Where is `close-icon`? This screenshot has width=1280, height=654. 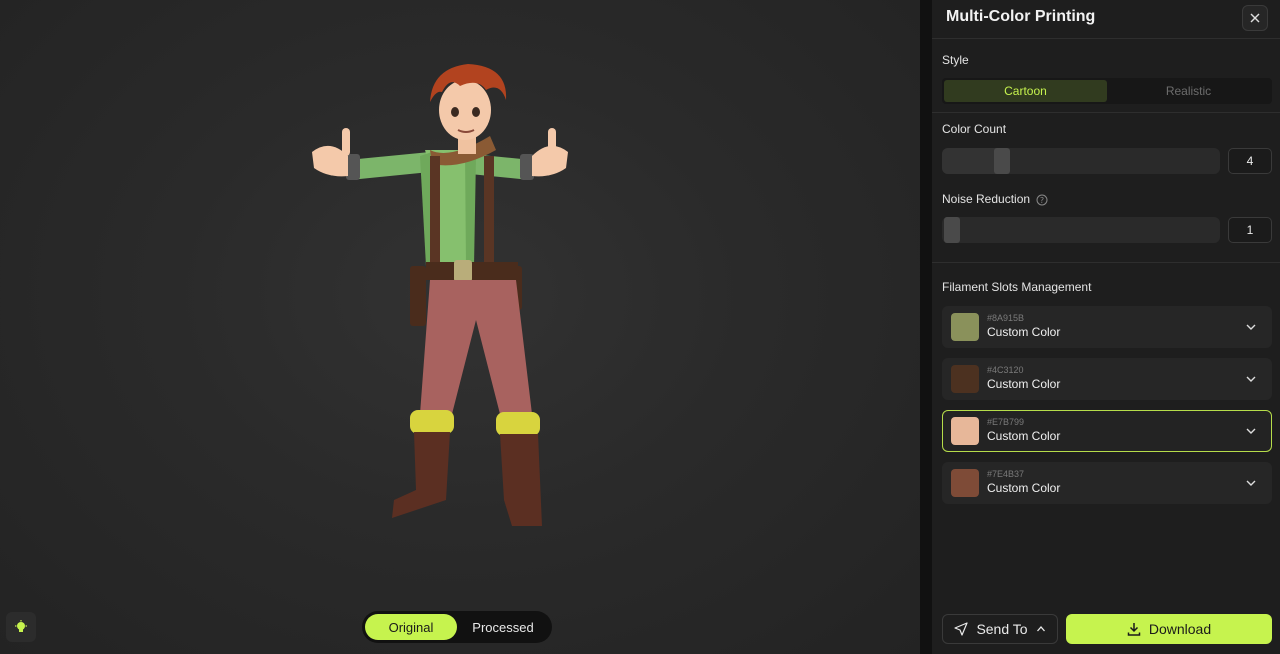 close-icon is located at coordinates (1255, 18).